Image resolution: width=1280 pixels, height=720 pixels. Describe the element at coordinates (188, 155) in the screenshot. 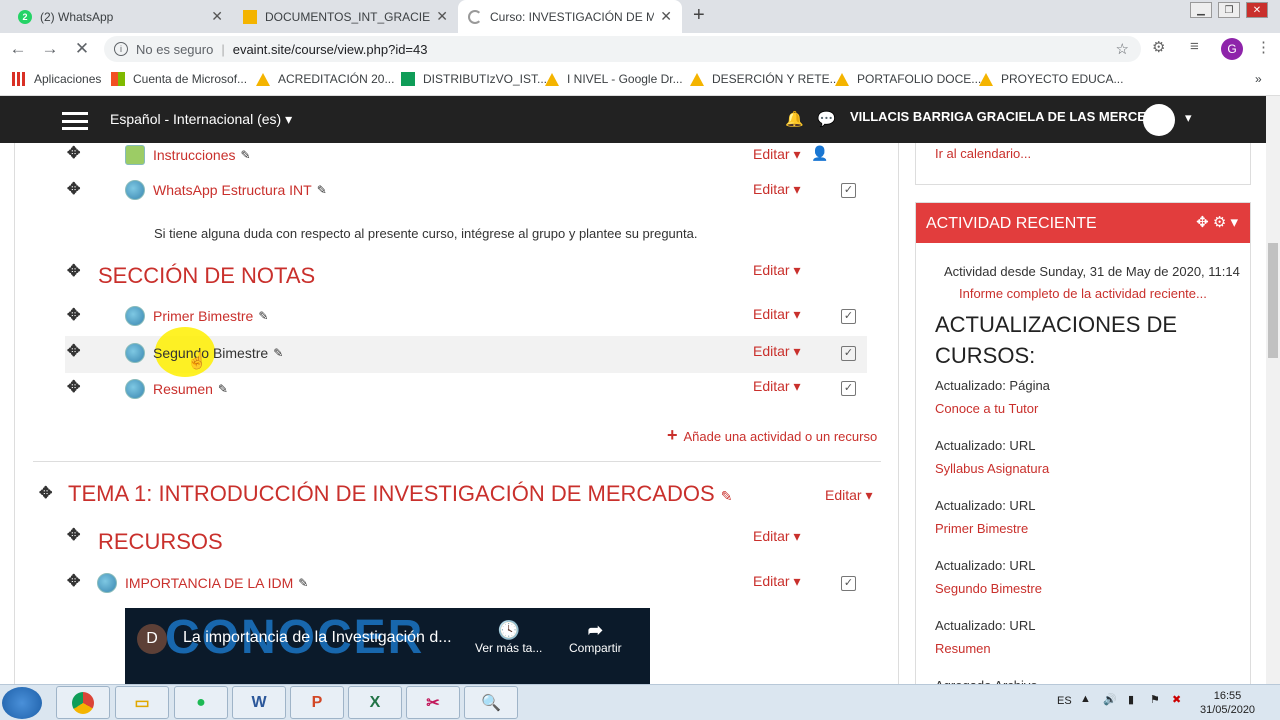

I see `activity-instrucciones: Instrucciones ✎` at that location.